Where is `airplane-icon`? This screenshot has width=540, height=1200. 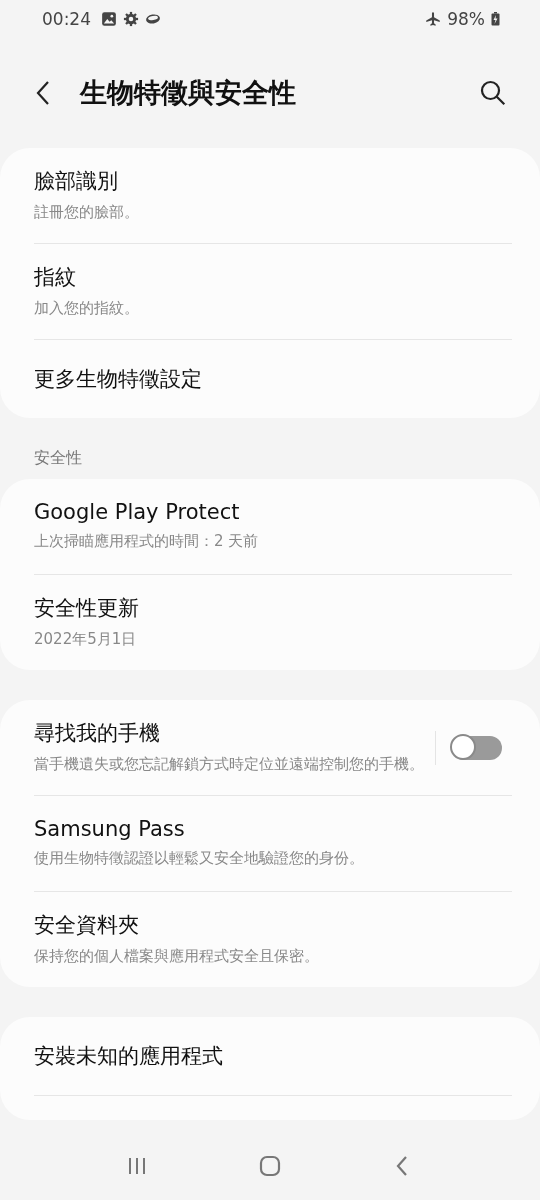 airplane-icon is located at coordinates (433, 19).